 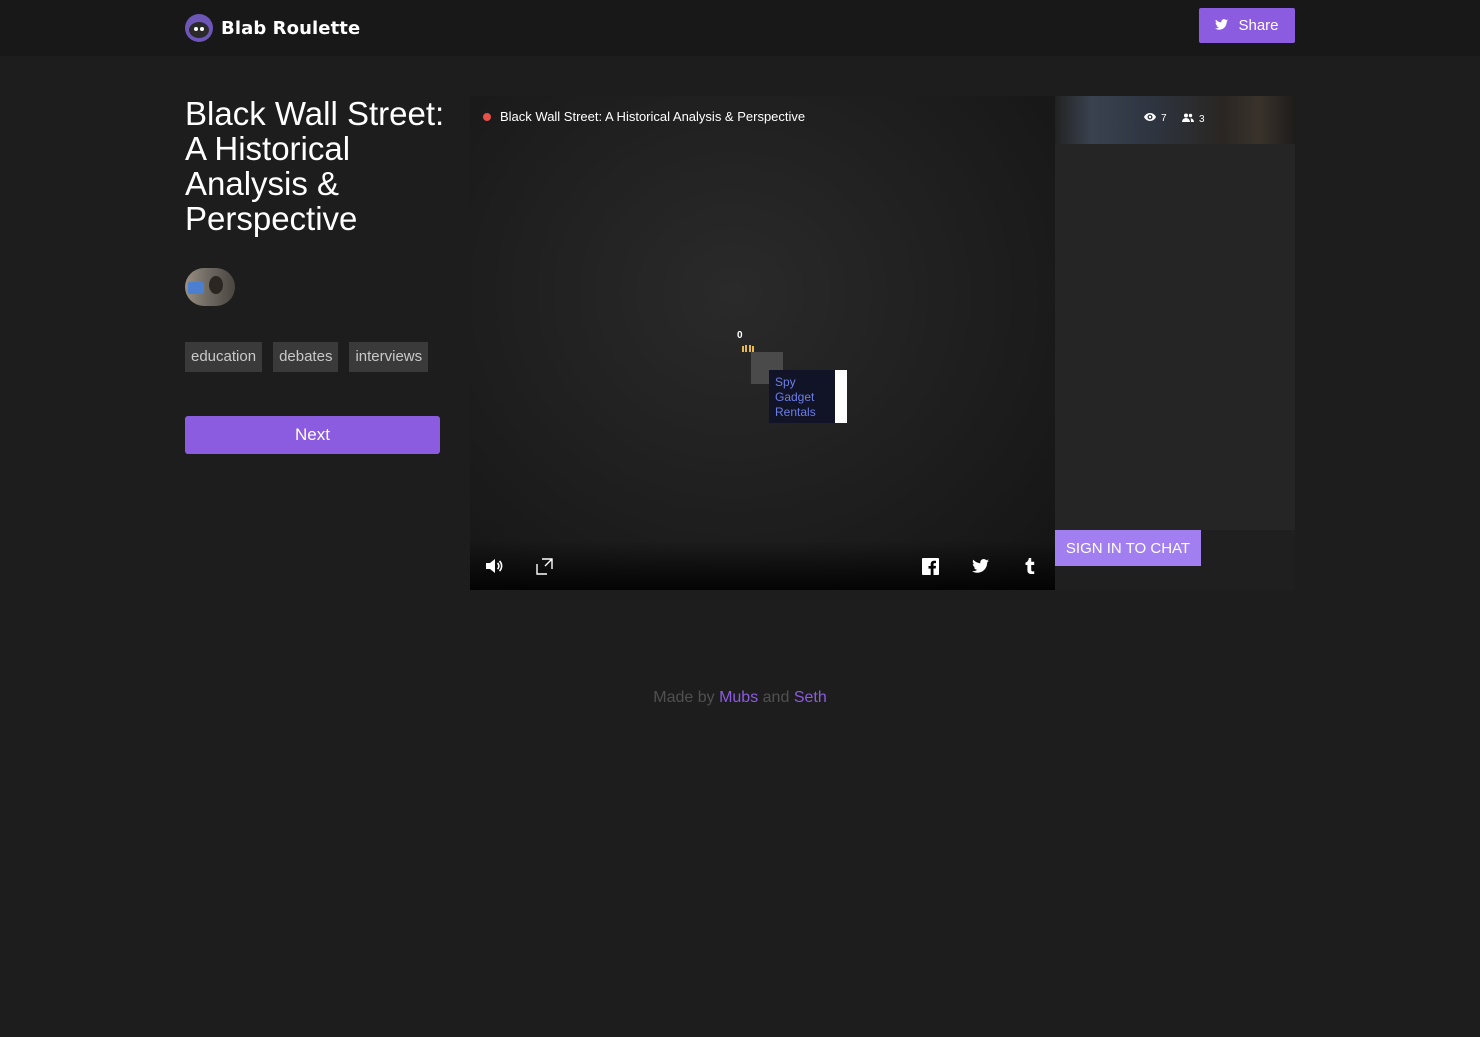 What do you see at coordinates (1222, 25) in the screenshot?
I see `twitter-icon` at bounding box center [1222, 25].